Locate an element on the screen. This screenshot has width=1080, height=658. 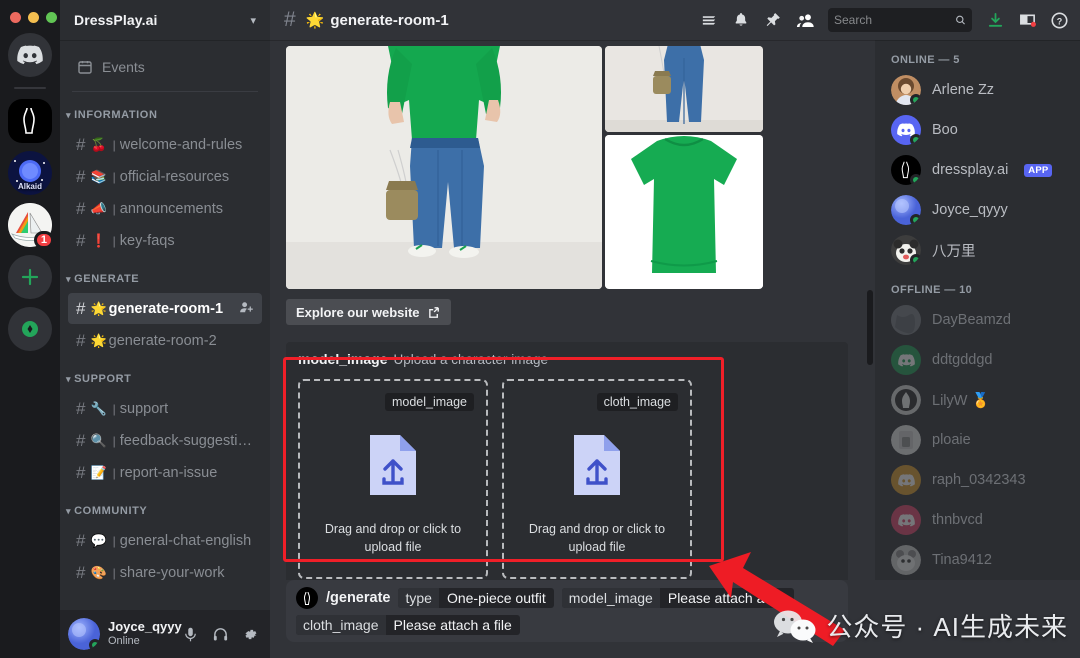
gallery-image-cloth is located at coordinates (684, 212).